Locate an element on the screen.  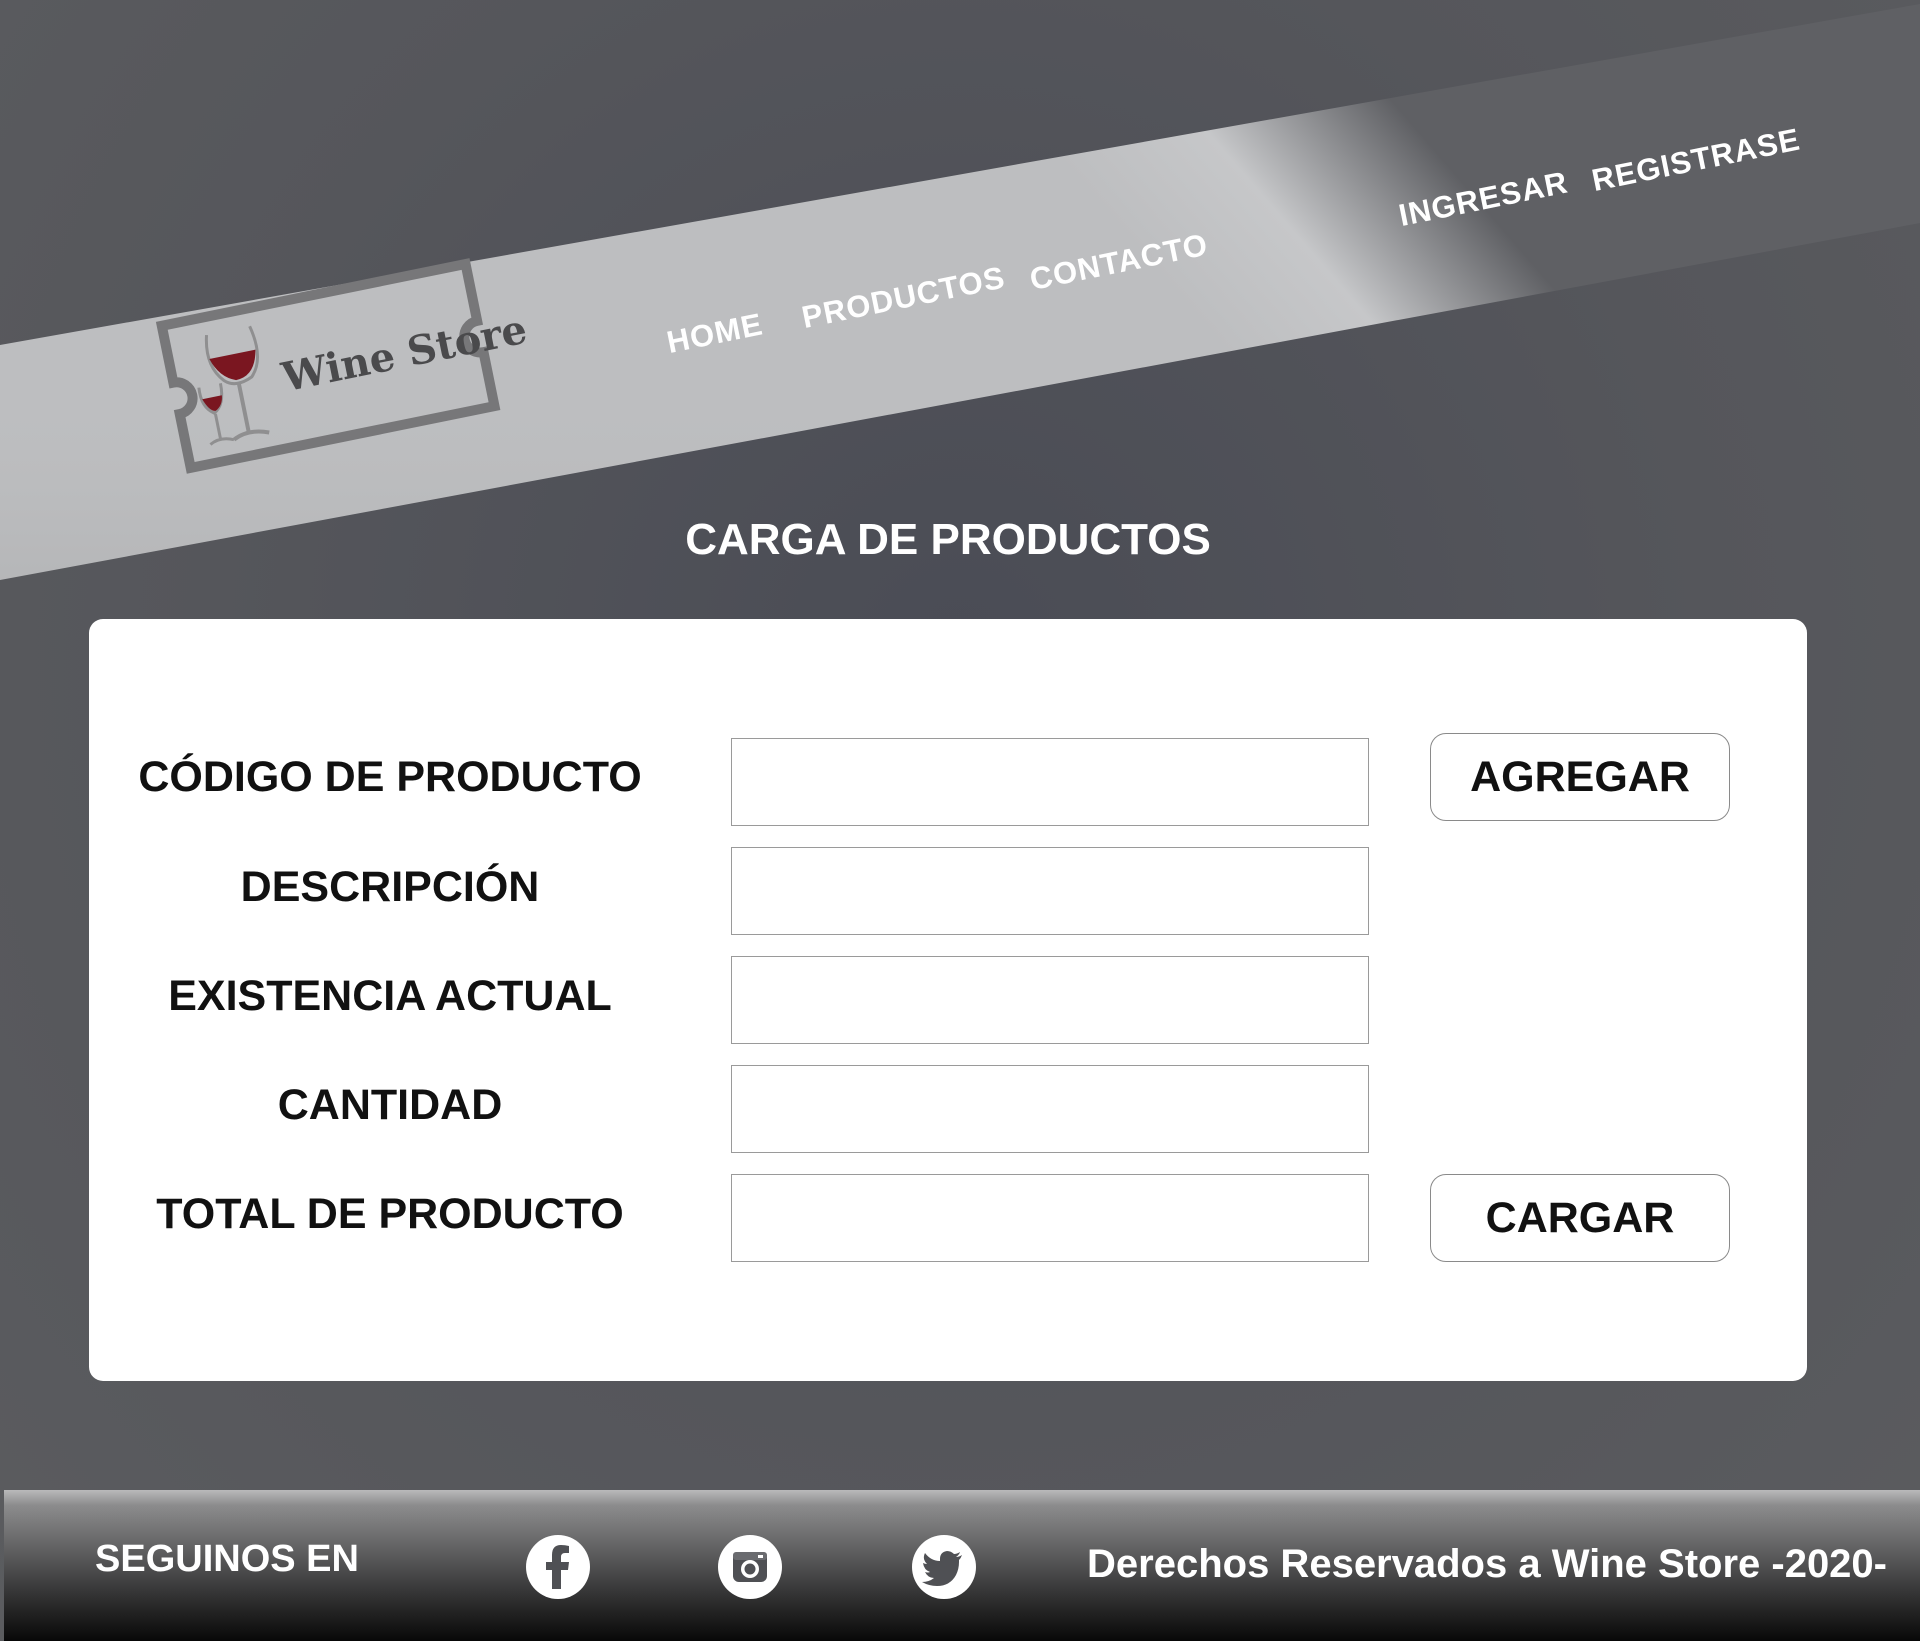
current-stock-label: EXISTENCIA ACTUAL is located at coordinates (390, 996).